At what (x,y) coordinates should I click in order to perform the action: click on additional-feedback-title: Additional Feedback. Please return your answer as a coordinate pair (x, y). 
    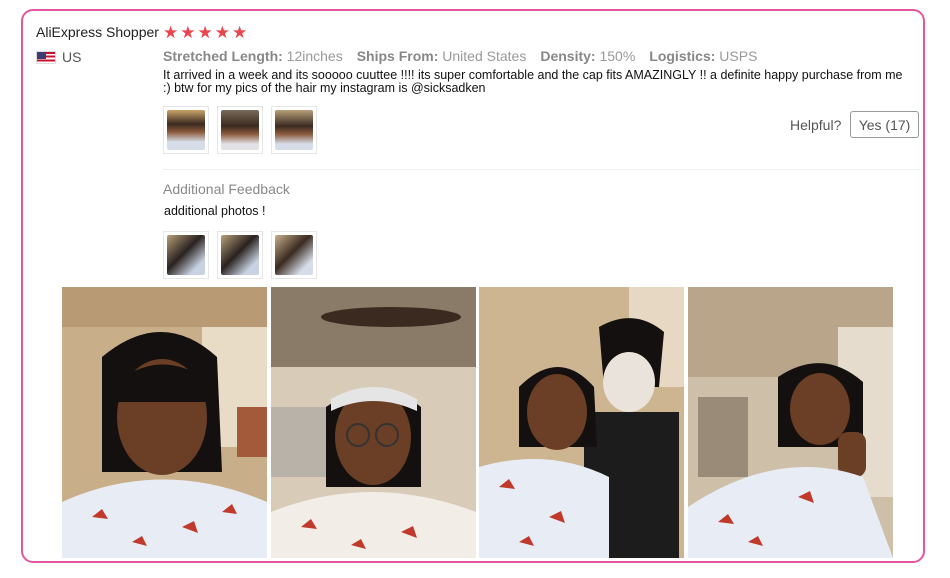
    Looking at the image, I should click on (226, 189).